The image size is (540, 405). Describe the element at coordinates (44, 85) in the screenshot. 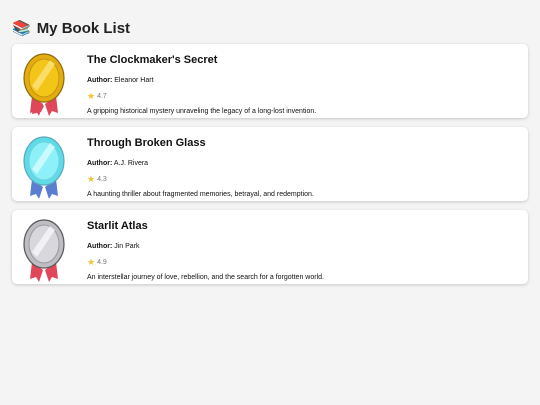

I see `gold-medal-icon` at that location.